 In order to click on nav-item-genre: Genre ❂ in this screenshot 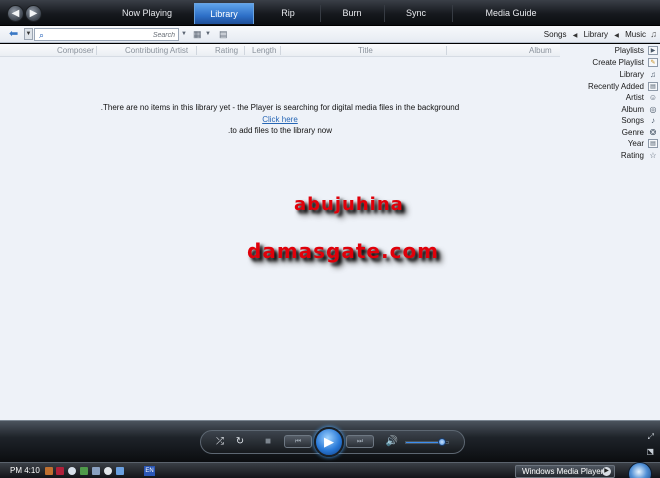, I will do `click(641, 132)`.